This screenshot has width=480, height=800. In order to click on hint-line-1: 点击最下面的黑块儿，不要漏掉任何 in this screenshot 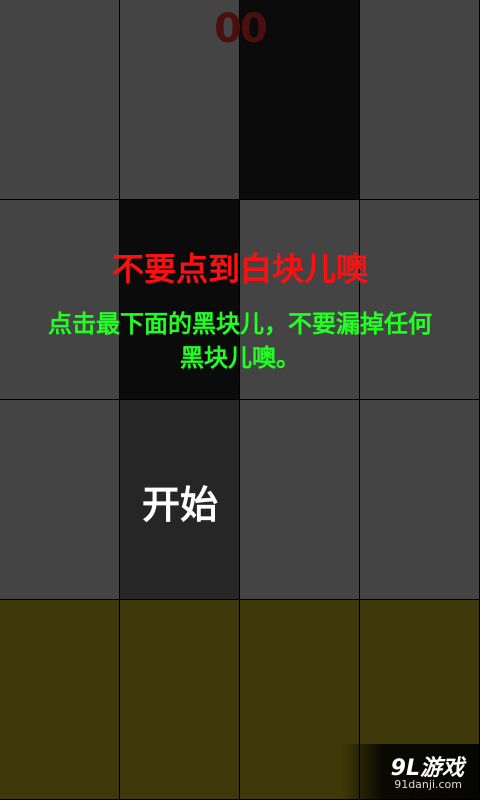, I will do `click(240, 324)`.